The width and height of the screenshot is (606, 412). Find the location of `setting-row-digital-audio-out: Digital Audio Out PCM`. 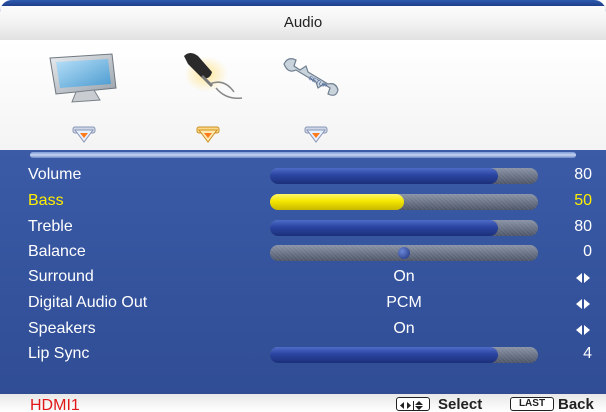

setting-row-digital-audio-out: Digital Audio Out PCM is located at coordinates (303, 303).